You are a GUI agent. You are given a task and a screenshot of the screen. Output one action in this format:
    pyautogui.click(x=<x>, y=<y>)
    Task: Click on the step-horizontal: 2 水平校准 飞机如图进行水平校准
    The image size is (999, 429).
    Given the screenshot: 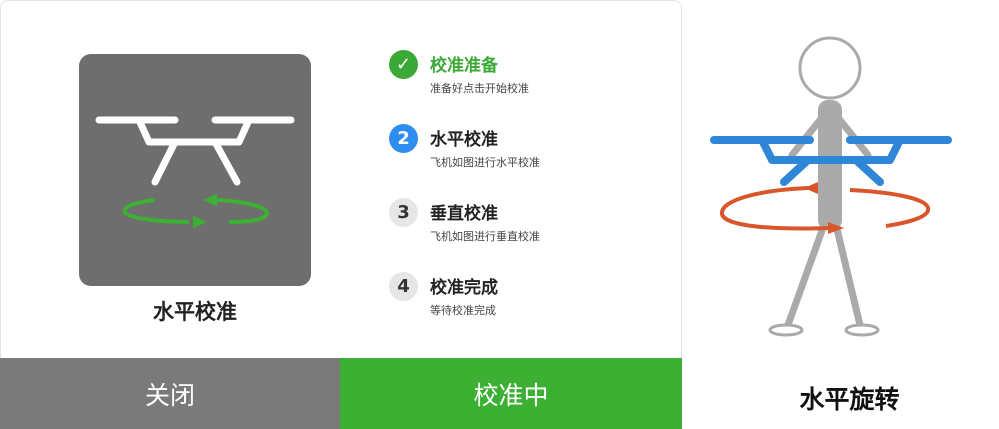 What is the action you would take?
    pyautogui.click(x=534, y=154)
    